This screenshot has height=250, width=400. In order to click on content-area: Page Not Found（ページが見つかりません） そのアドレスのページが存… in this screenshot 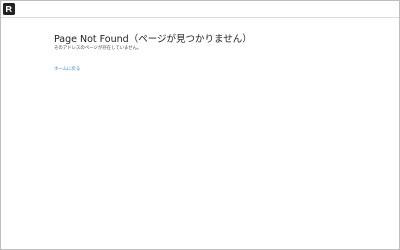, I will do `click(214, 42)`.